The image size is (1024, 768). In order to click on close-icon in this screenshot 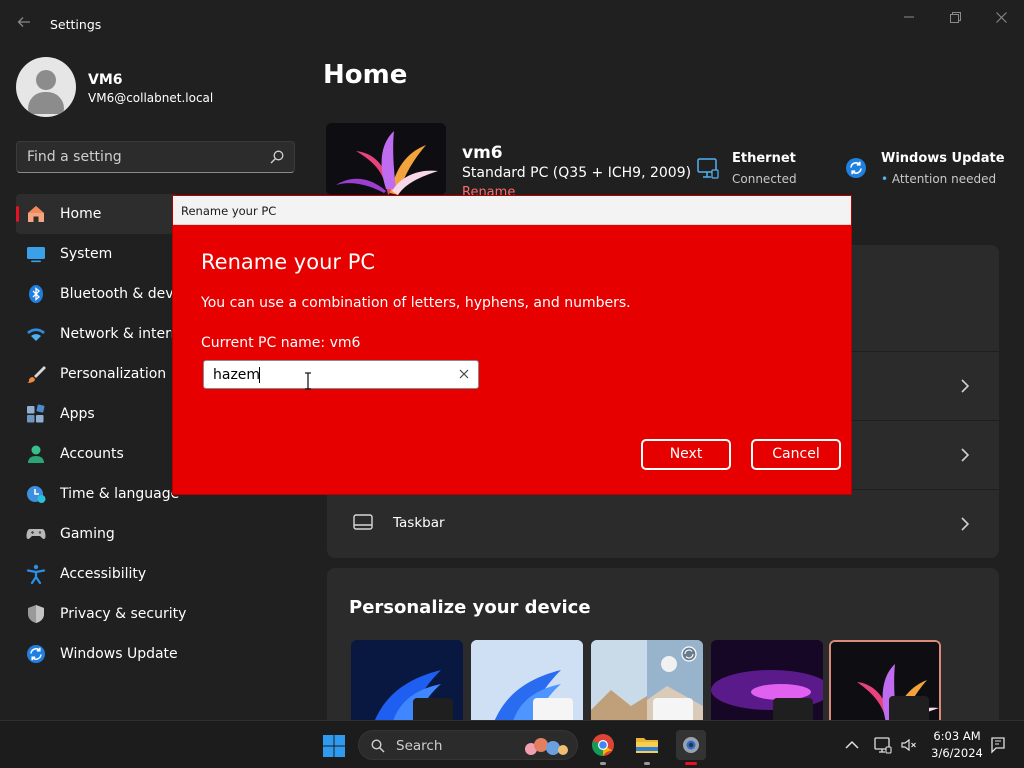, I will do `click(1001, 17)`.